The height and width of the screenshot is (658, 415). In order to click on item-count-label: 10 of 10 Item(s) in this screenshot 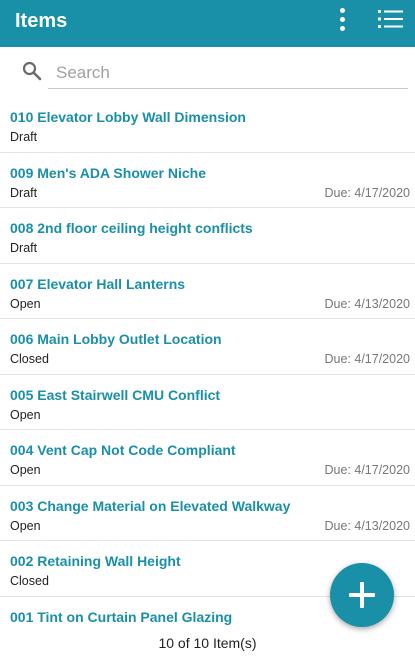, I will do `click(207, 643)`.